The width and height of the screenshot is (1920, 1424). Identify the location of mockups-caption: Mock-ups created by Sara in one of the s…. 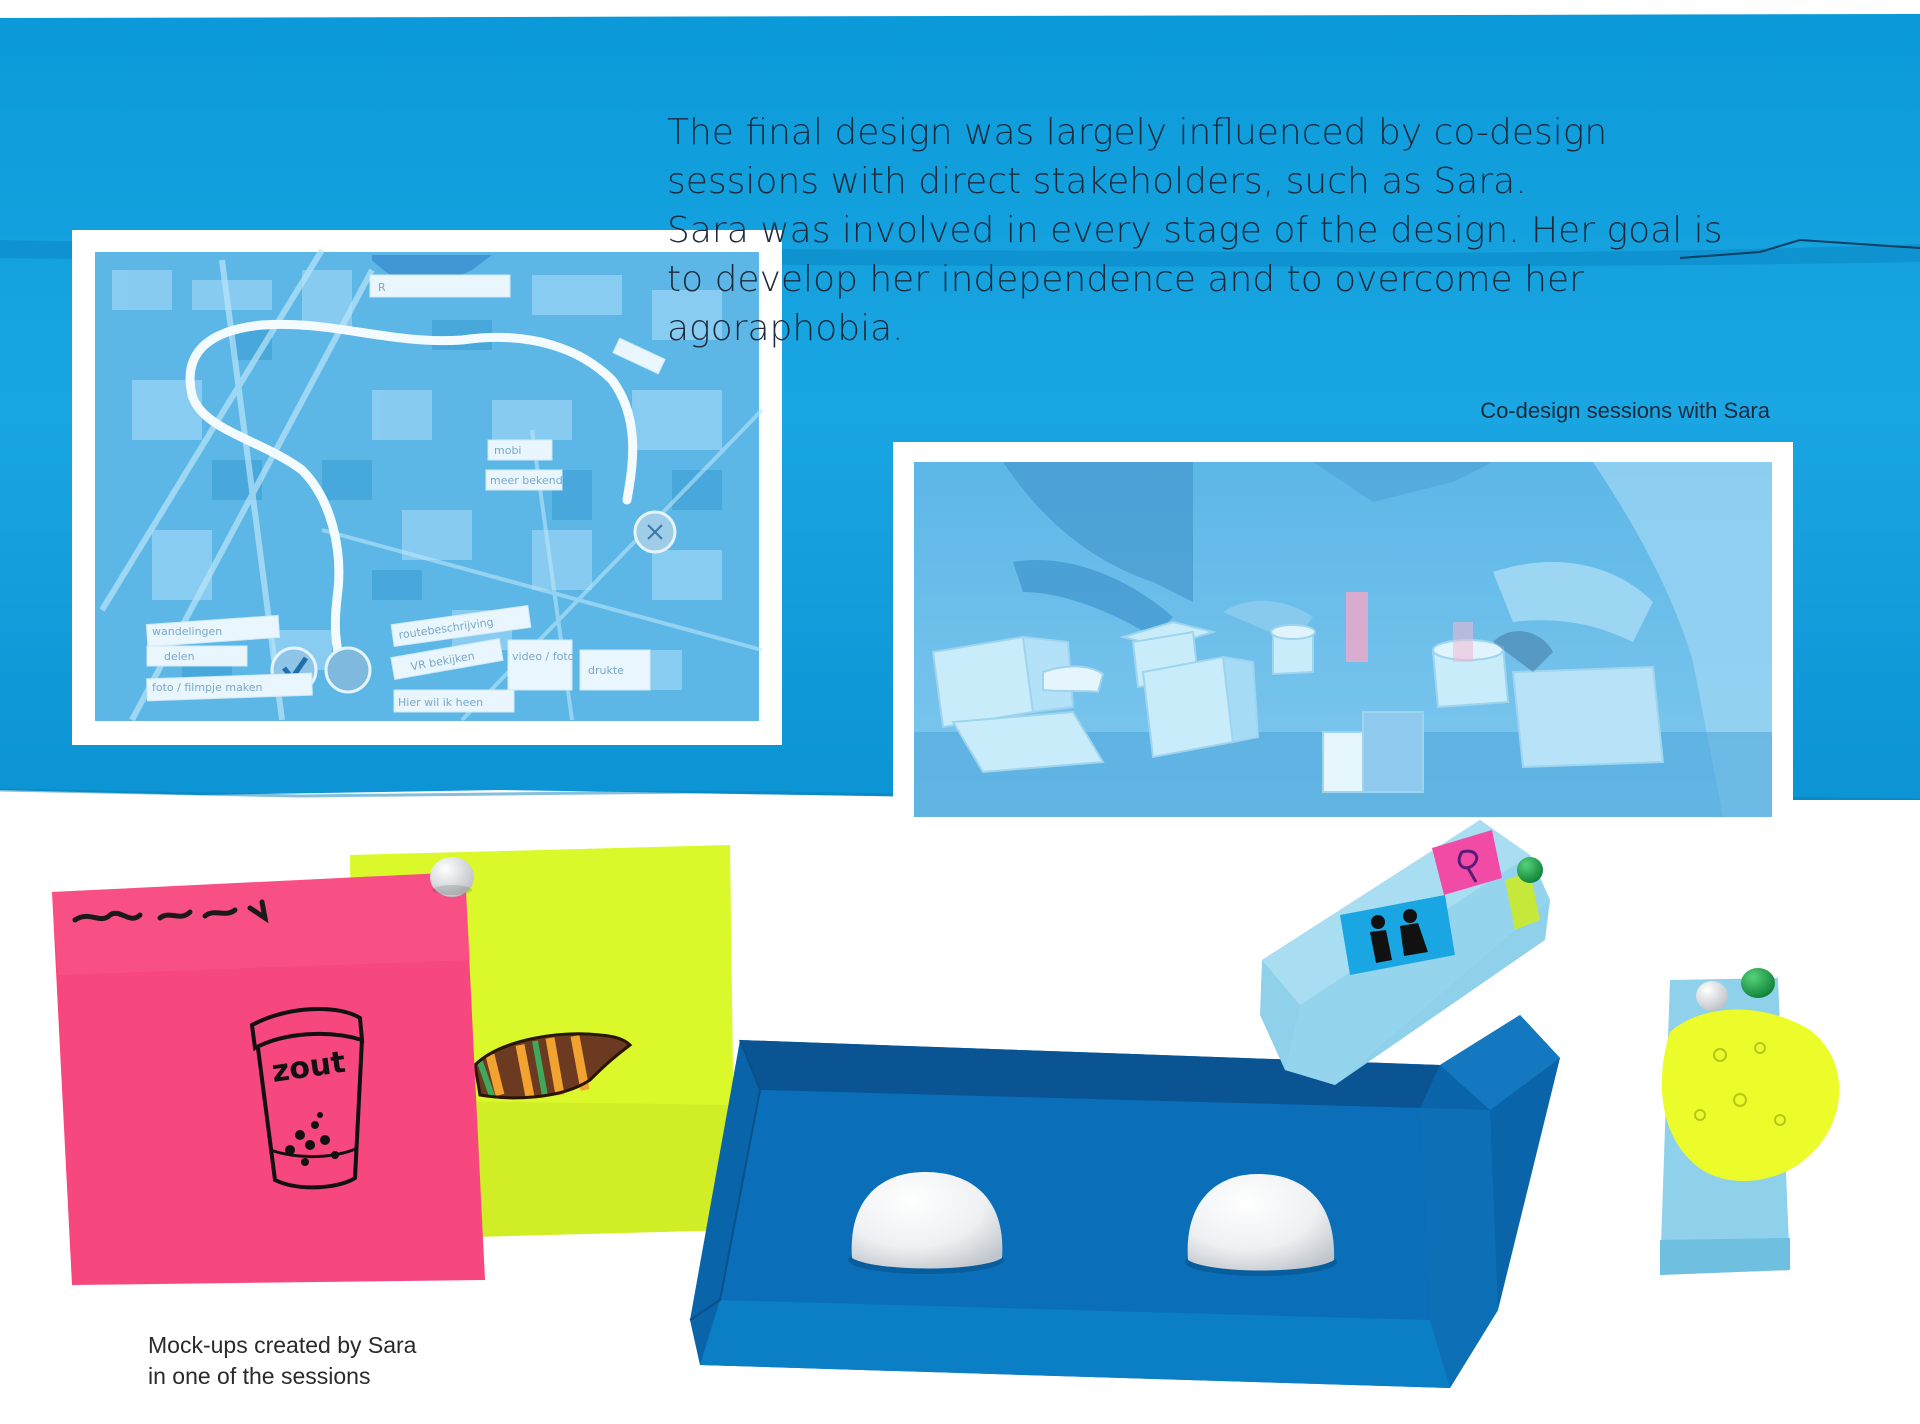
(282, 1360).